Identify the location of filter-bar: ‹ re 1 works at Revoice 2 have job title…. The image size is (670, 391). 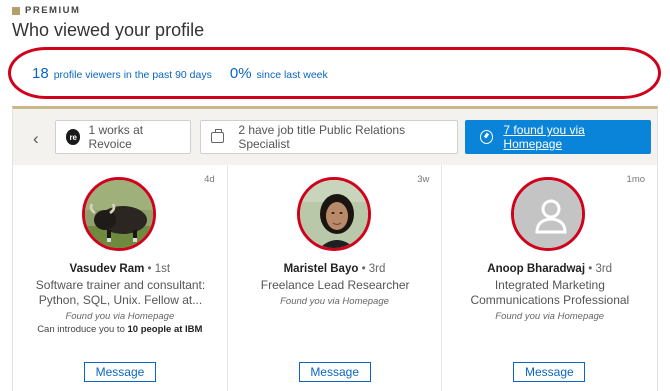
(335, 137).